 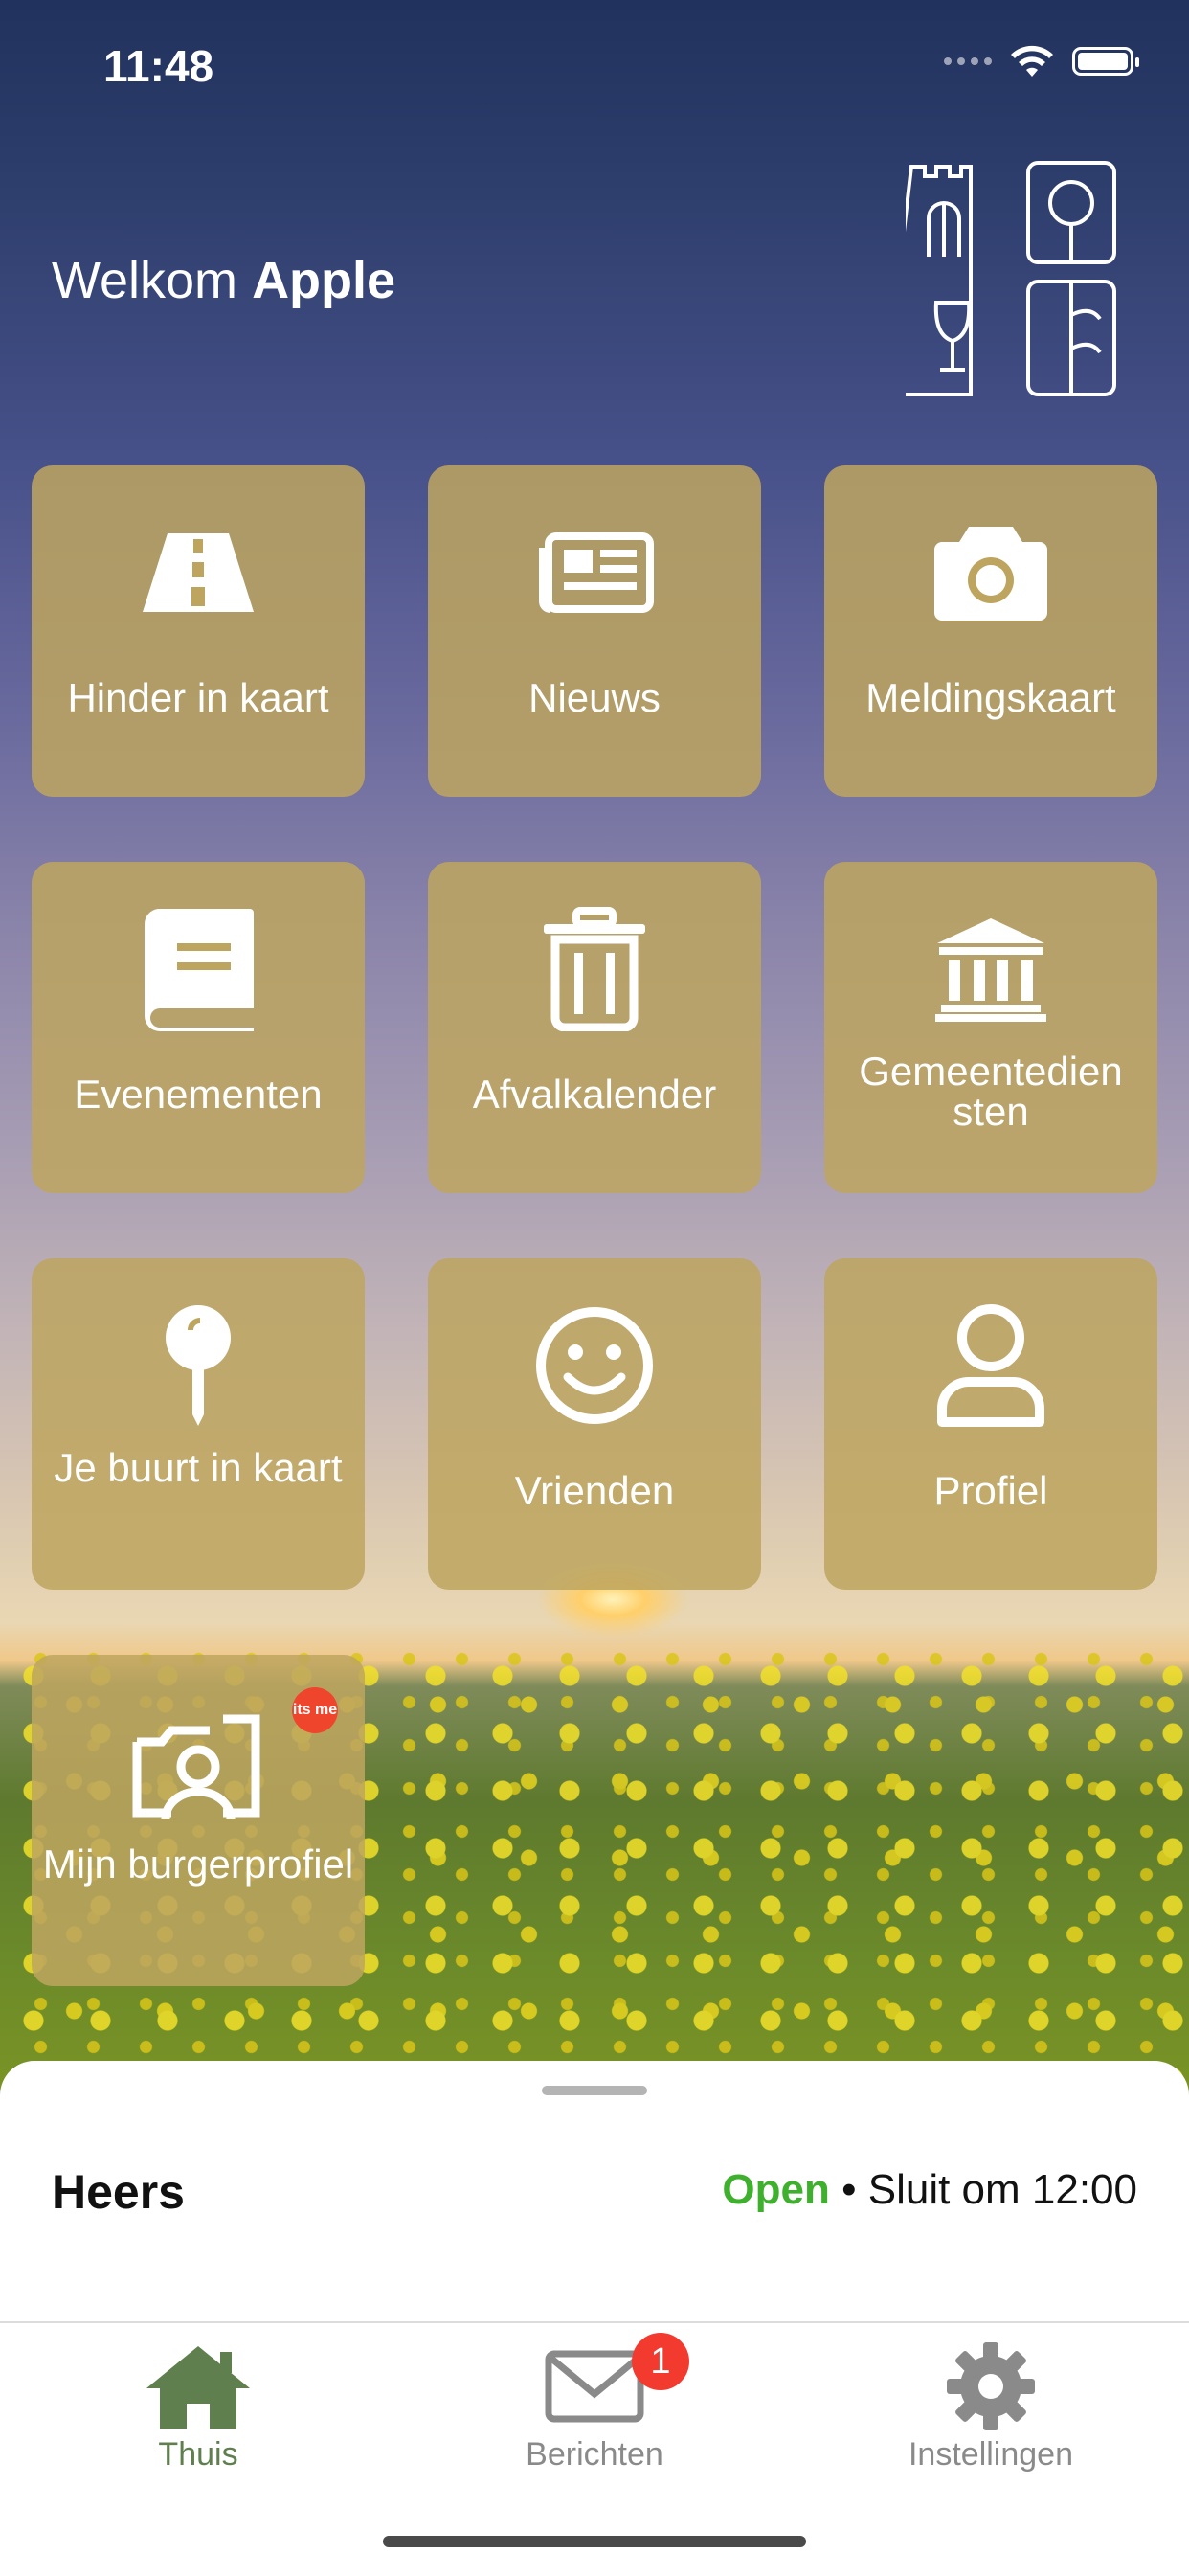 I want to click on id-card-icon, so click(x=196, y=1766).